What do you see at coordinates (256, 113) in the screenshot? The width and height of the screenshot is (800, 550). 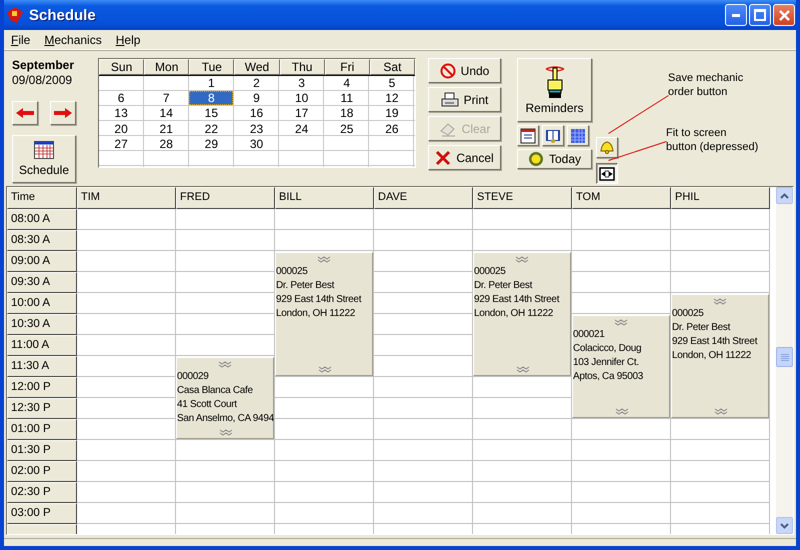 I see `calendar-day: 16` at bounding box center [256, 113].